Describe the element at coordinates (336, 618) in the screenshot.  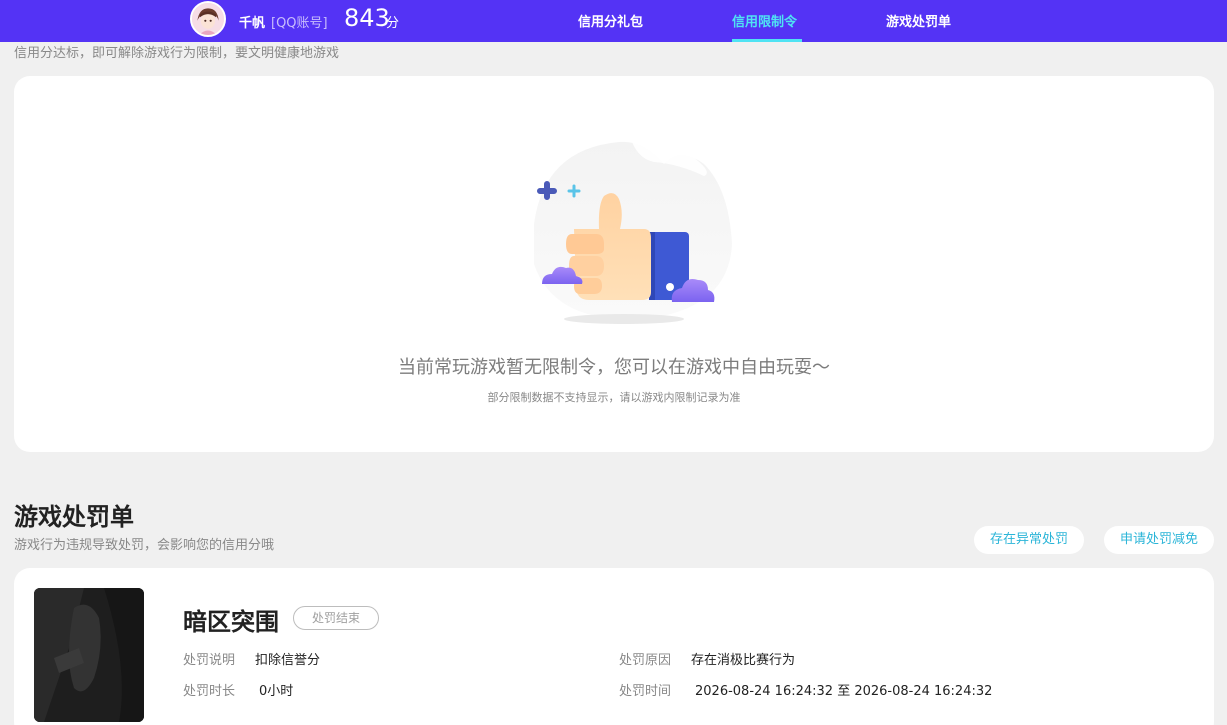
I see `status-badge: 处罚结束` at that location.